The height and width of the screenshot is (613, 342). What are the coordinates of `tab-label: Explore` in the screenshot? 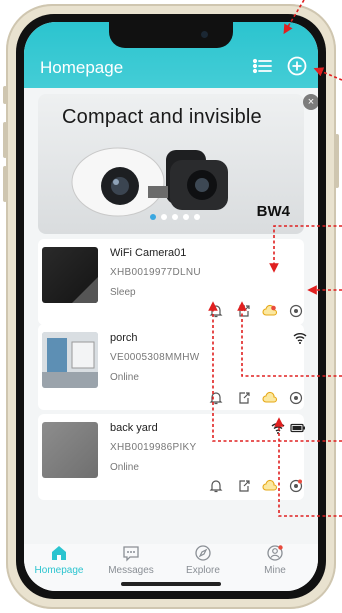 It's located at (203, 570).